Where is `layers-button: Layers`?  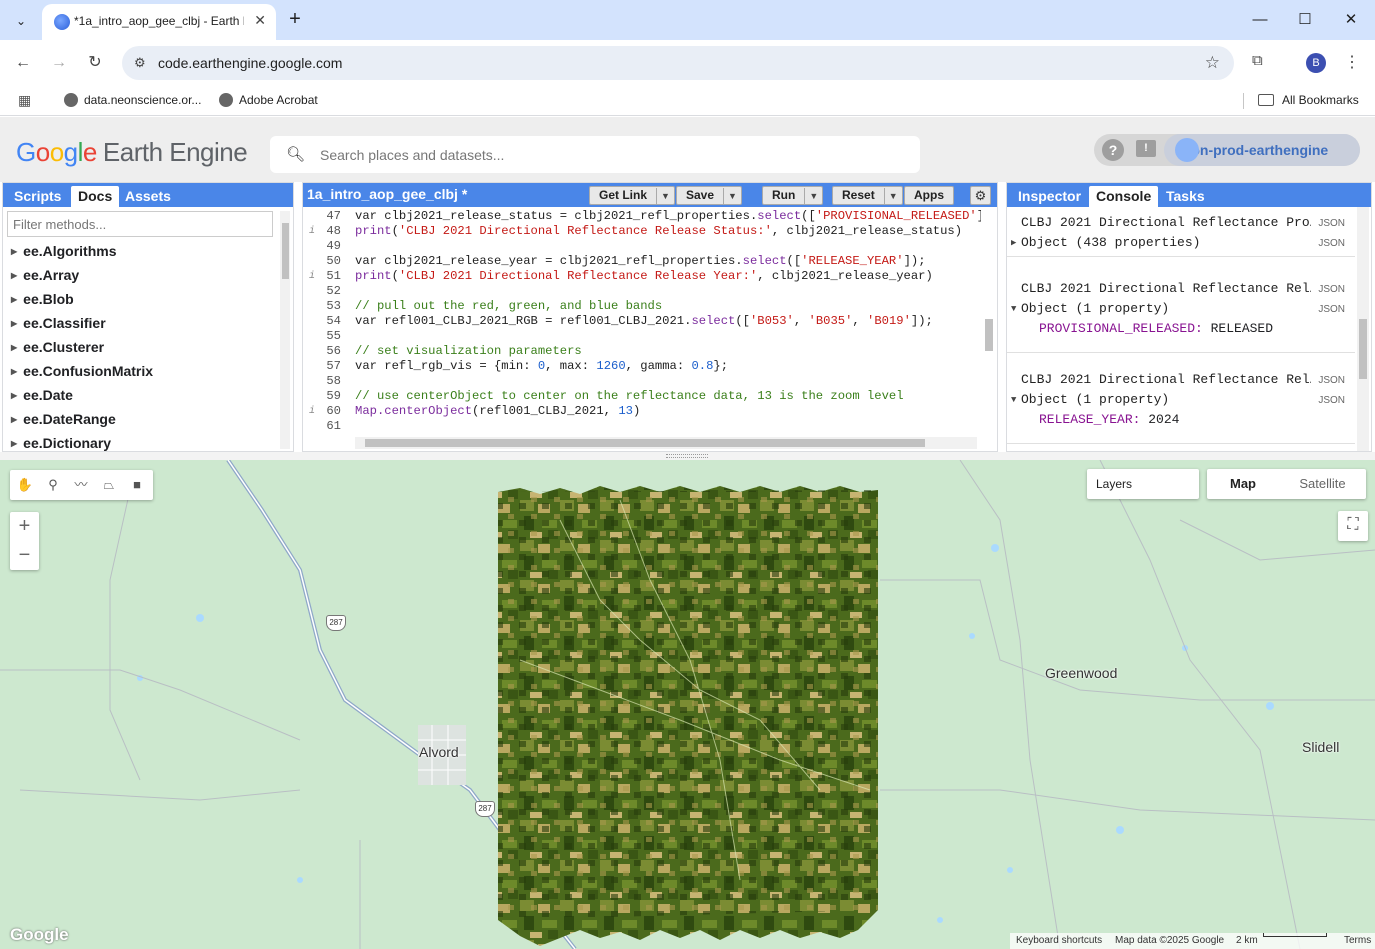 layers-button: Layers is located at coordinates (1143, 484).